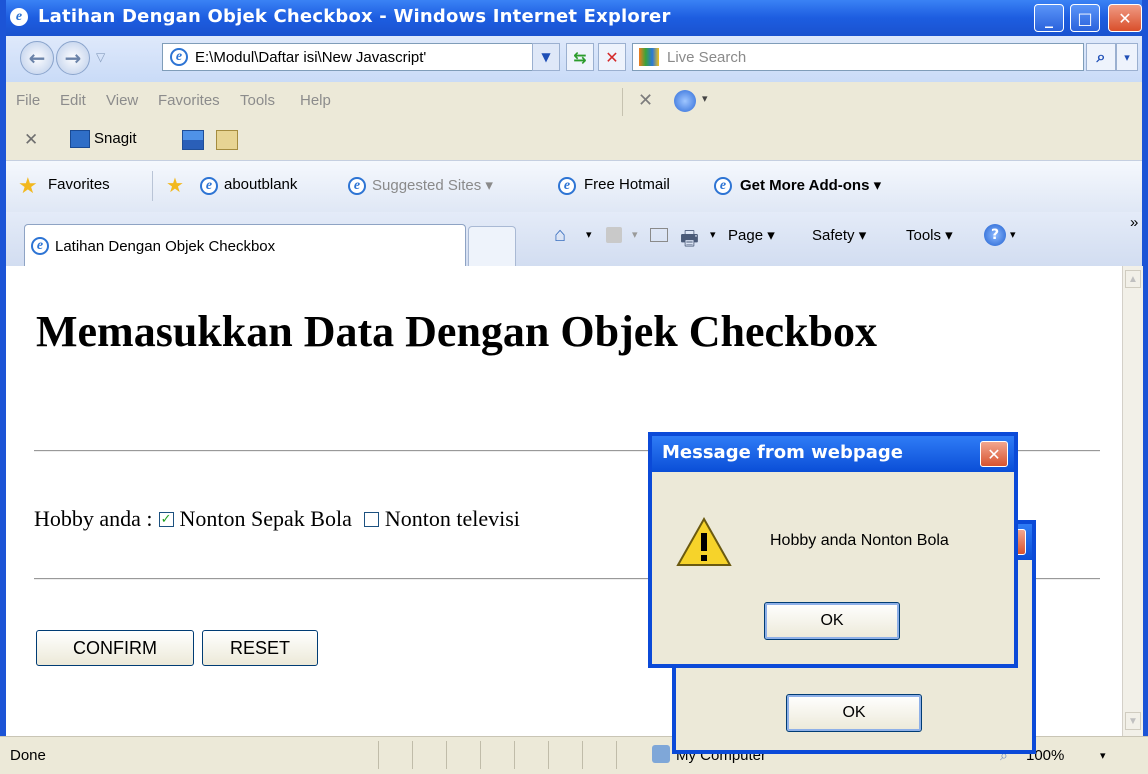  I want to click on page-menu-button: Page ▾, so click(751, 235).